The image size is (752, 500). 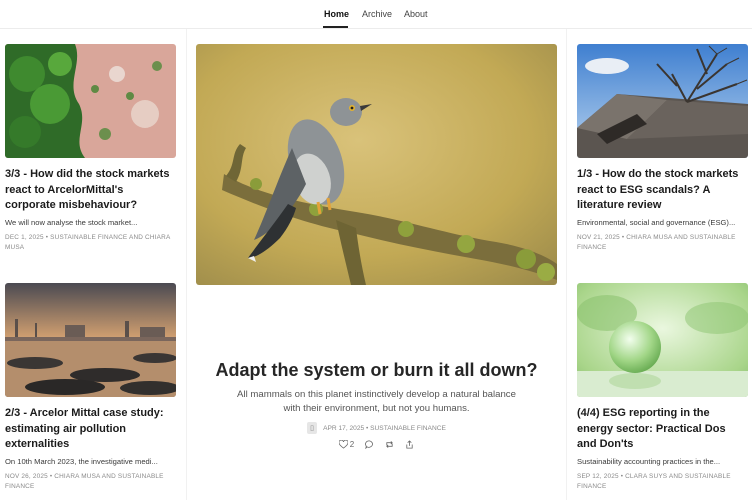 What do you see at coordinates (376, 444) in the screenshot?
I see `post-actions: 2` at bounding box center [376, 444].